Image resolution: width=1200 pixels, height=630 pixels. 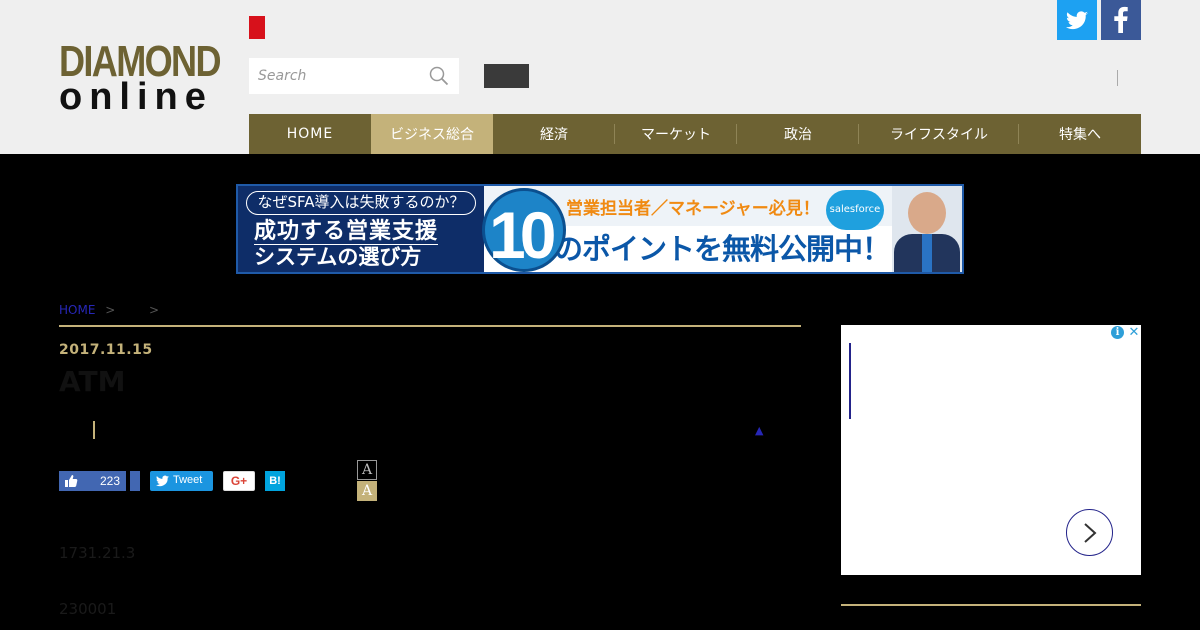 What do you see at coordinates (850, 381) in the screenshot?
I see `ad-text-cursor` at bounding box center [850, 381].